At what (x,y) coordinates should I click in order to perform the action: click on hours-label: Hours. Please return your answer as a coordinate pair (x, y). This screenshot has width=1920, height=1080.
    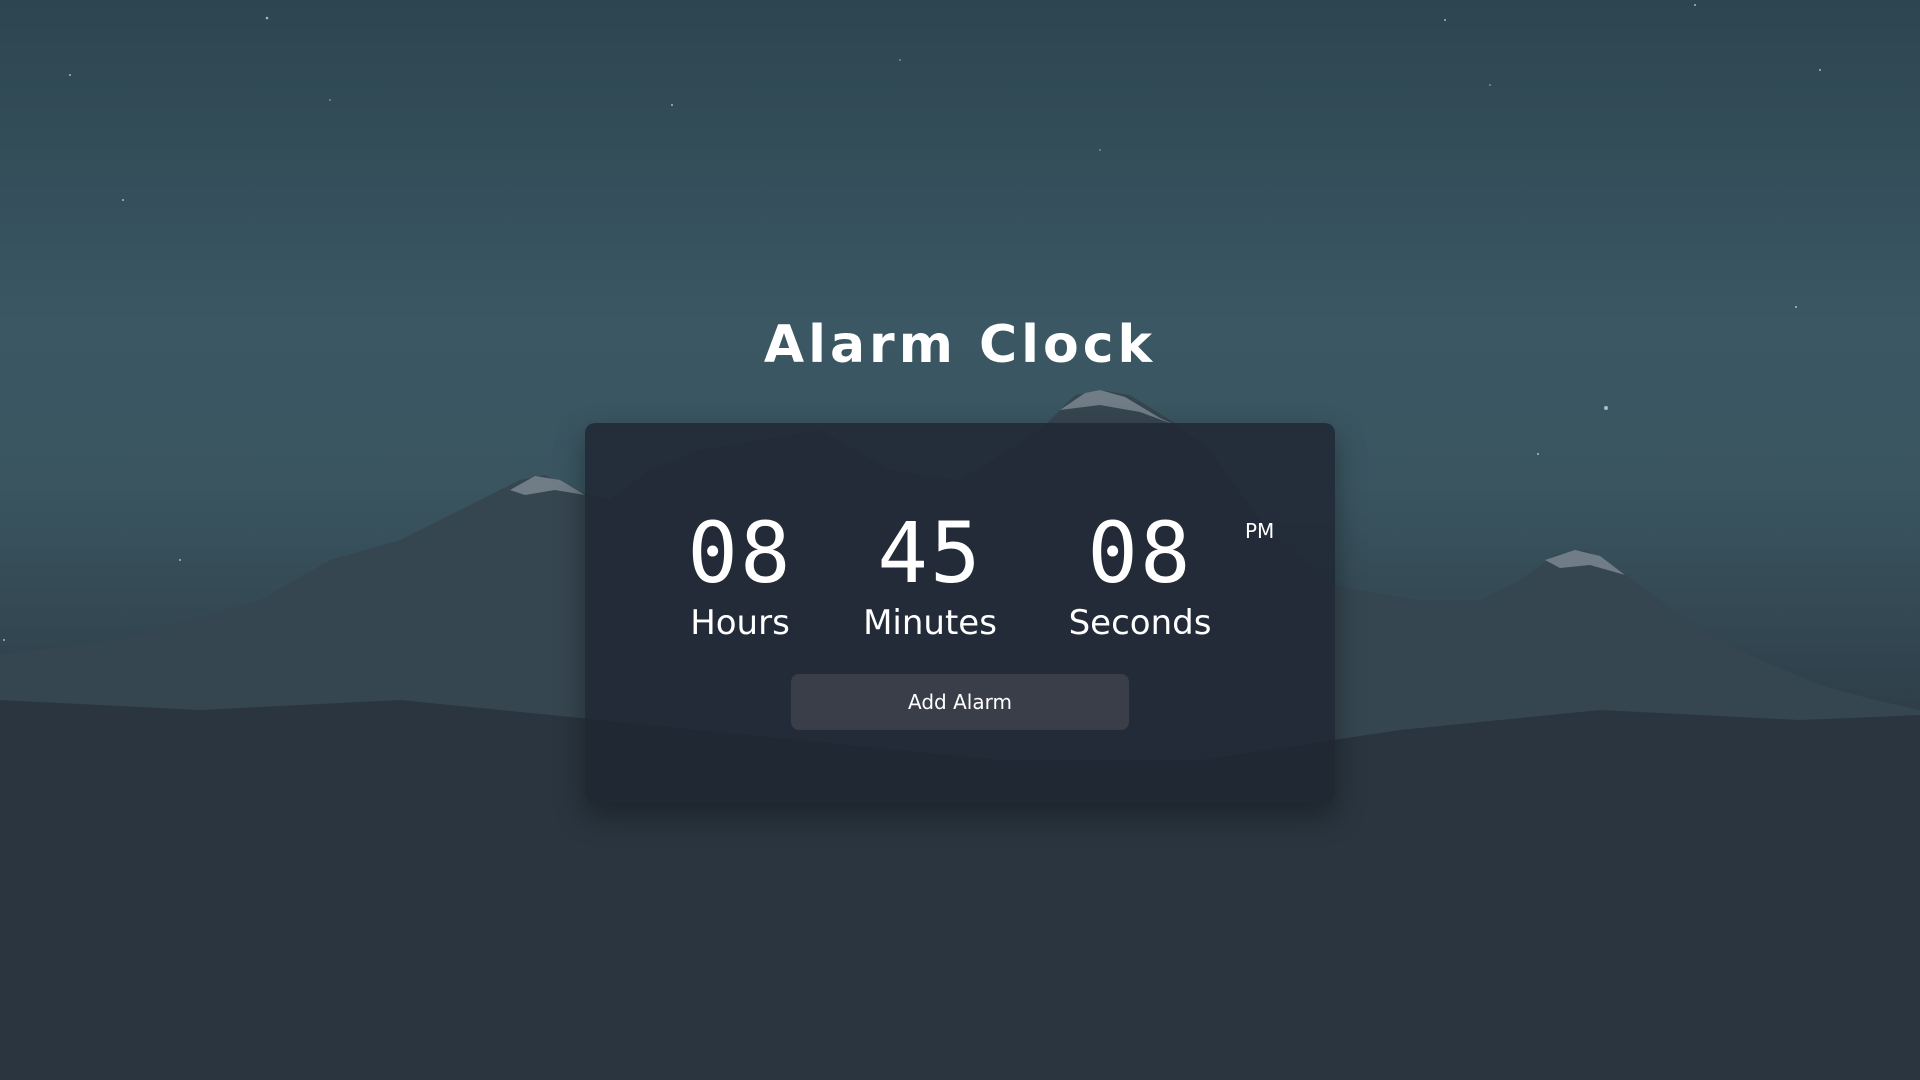
    Looking at the image, I should click on (740, 623).